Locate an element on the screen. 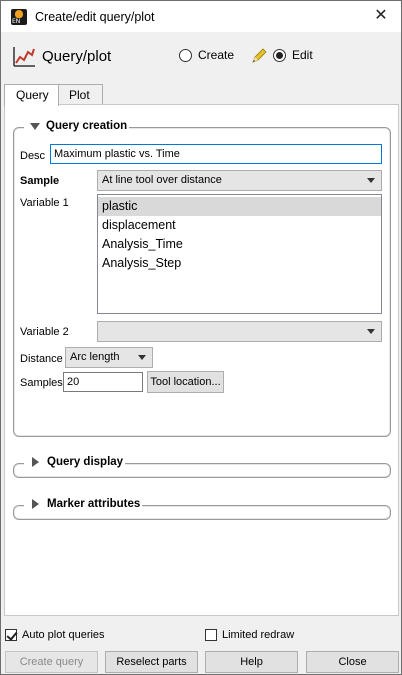 The image size is (402, 675). variable2-label: Variable 2 is located at coordinates (44, 332).